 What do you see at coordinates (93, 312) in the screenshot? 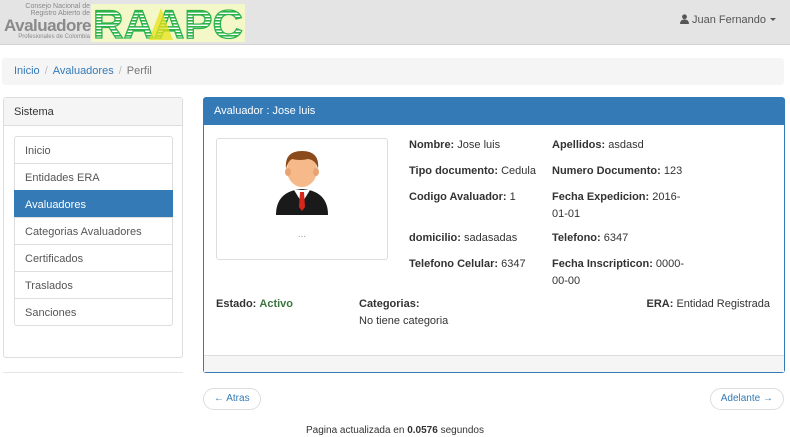
I see `sidebar-item-sanciones: Sanciones` at bounding box center [93, 312].